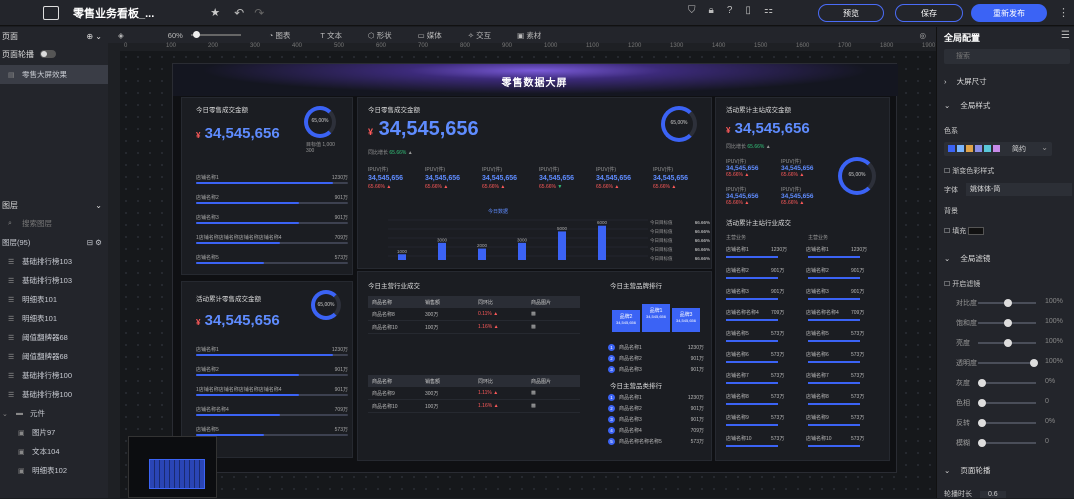 The image size is (1074, 499). What do you see at coordinates (18, 54) in the screenshot?
I see `carousel-label: 页面轮播` at bounding box center [18, 54].